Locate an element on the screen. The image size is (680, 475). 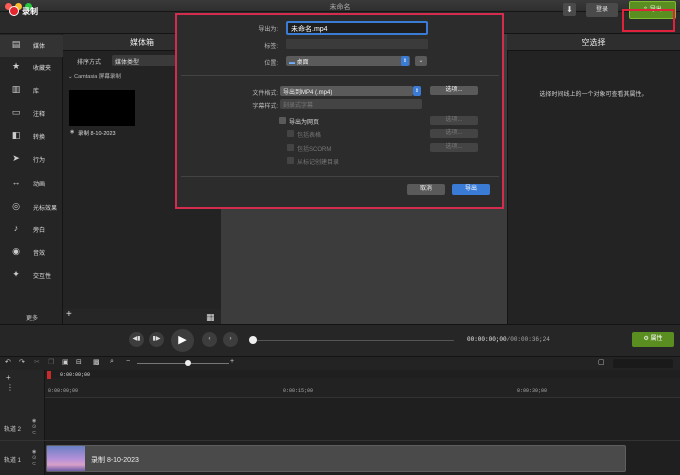
previous-icon: ‹ is located at coordinates (209, 339).